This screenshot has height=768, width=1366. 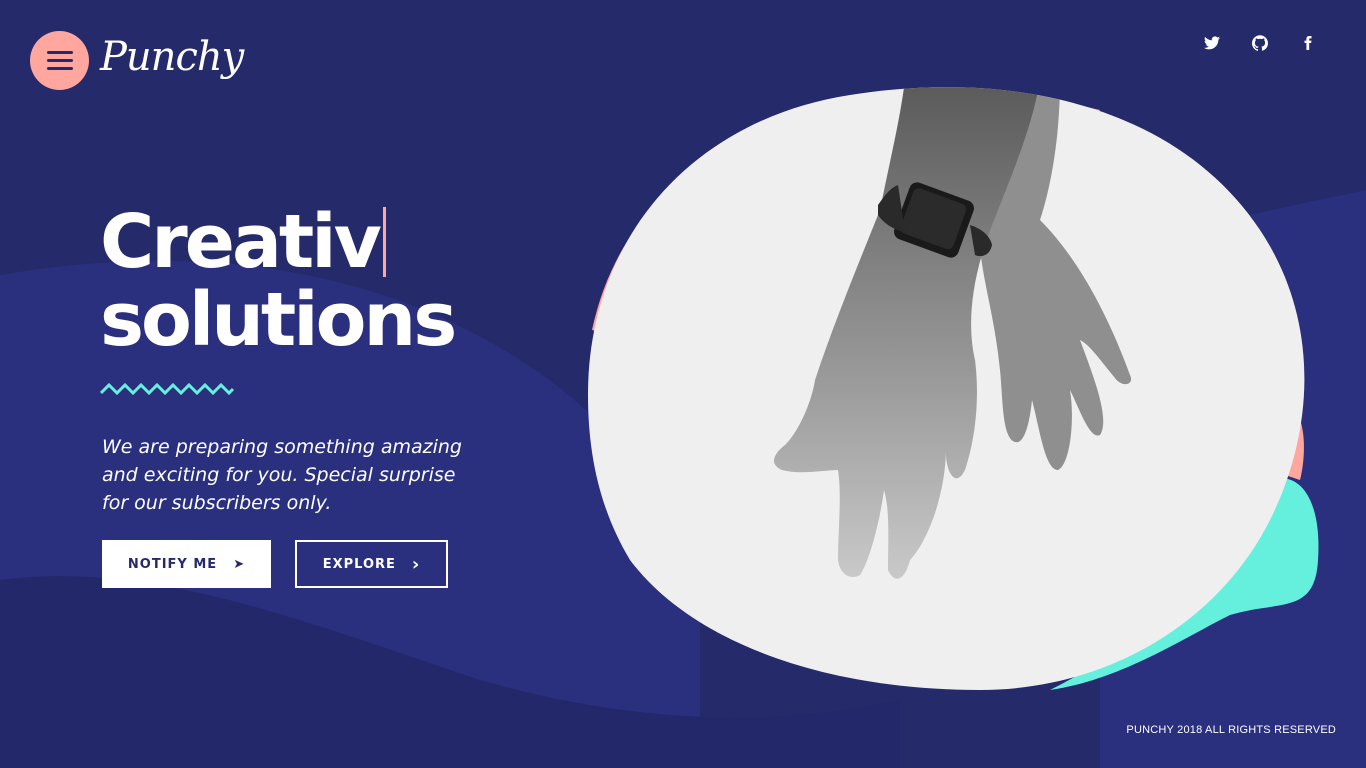 What do you see at coordinates (1308, 43) in the screenshot?
I see `facebook-icon` at bounding box center [1308, 43].